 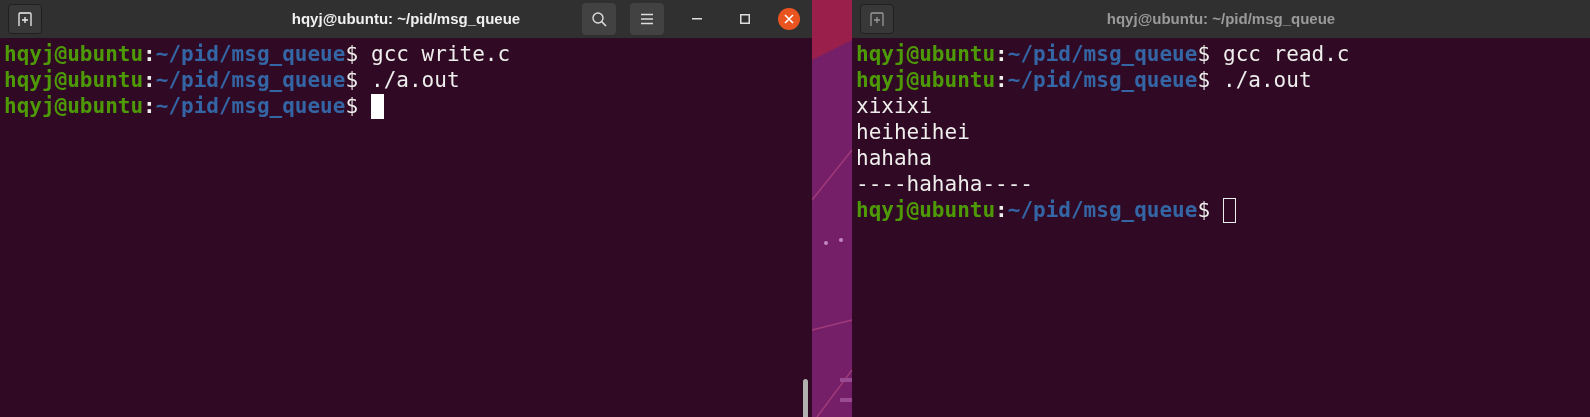 I want to click on maximize-icon, so click(x=745, y=19).